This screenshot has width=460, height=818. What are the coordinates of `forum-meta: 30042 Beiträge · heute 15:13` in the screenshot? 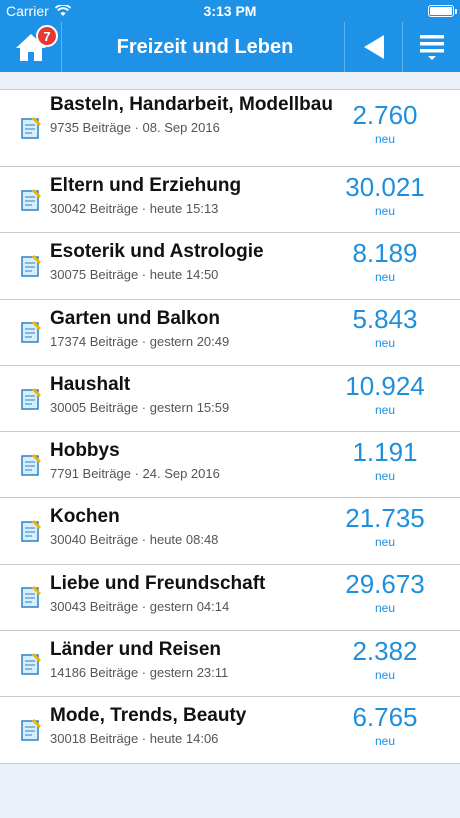 It's located at (134, 208).